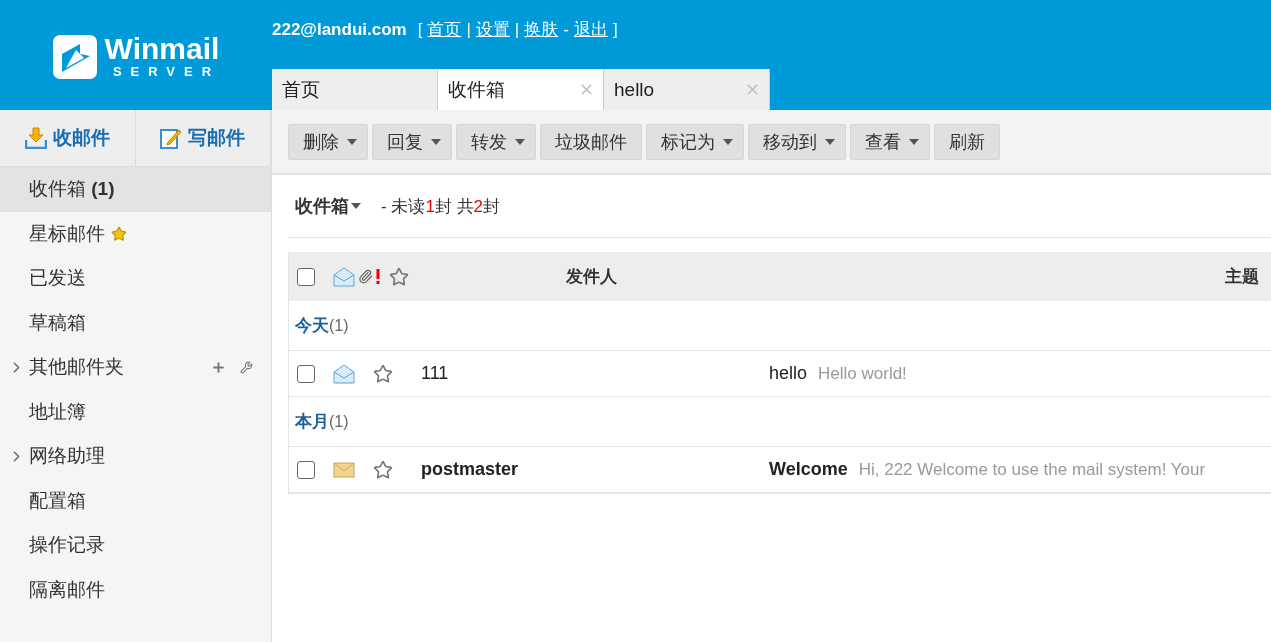  Describe the element at coordinates (521, 89) in the screenshot. I see `tab: 收件箱` at that location.